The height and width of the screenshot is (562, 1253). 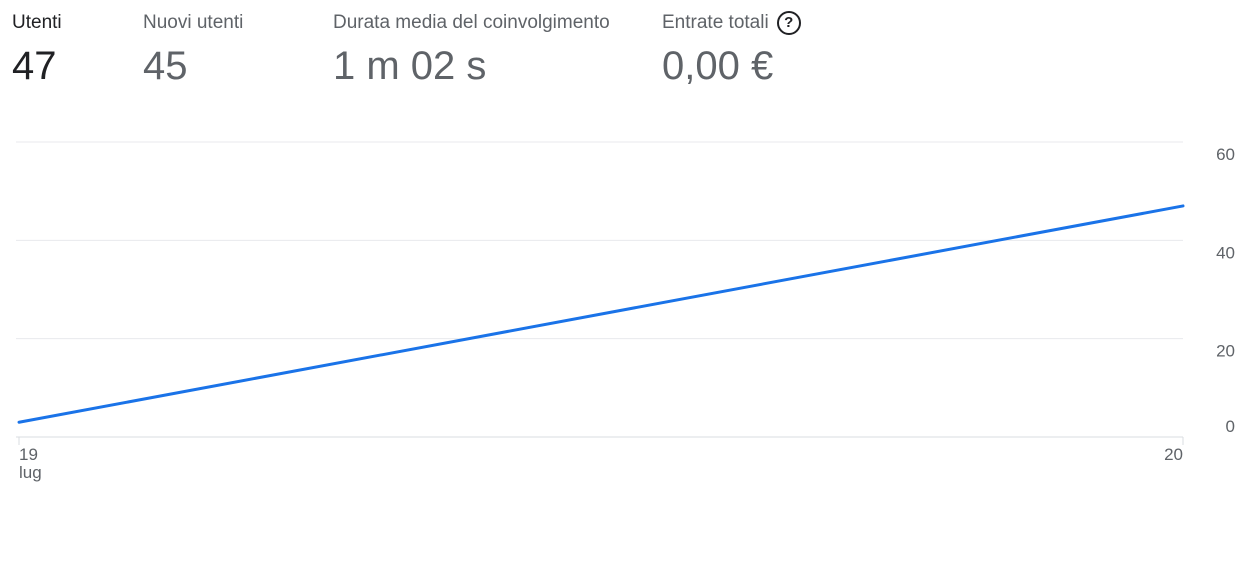 What do you see at coordinates (1230, 426) in the screenshot?
I see `y-tick-label: 0` at bounding box center [1230, 426].